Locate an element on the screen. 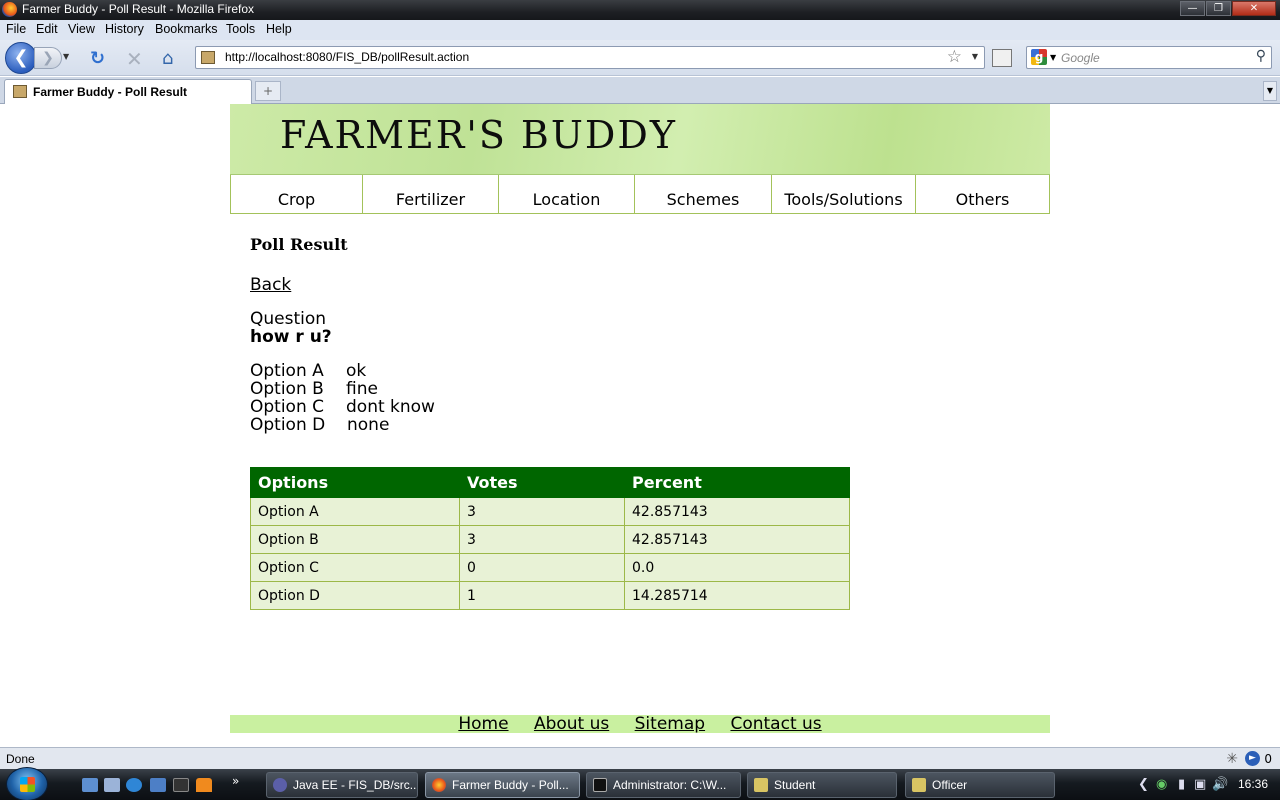 This screenshot has width=1280, height=800. google-engine-icon: g is located at coordinates (1039, 57).